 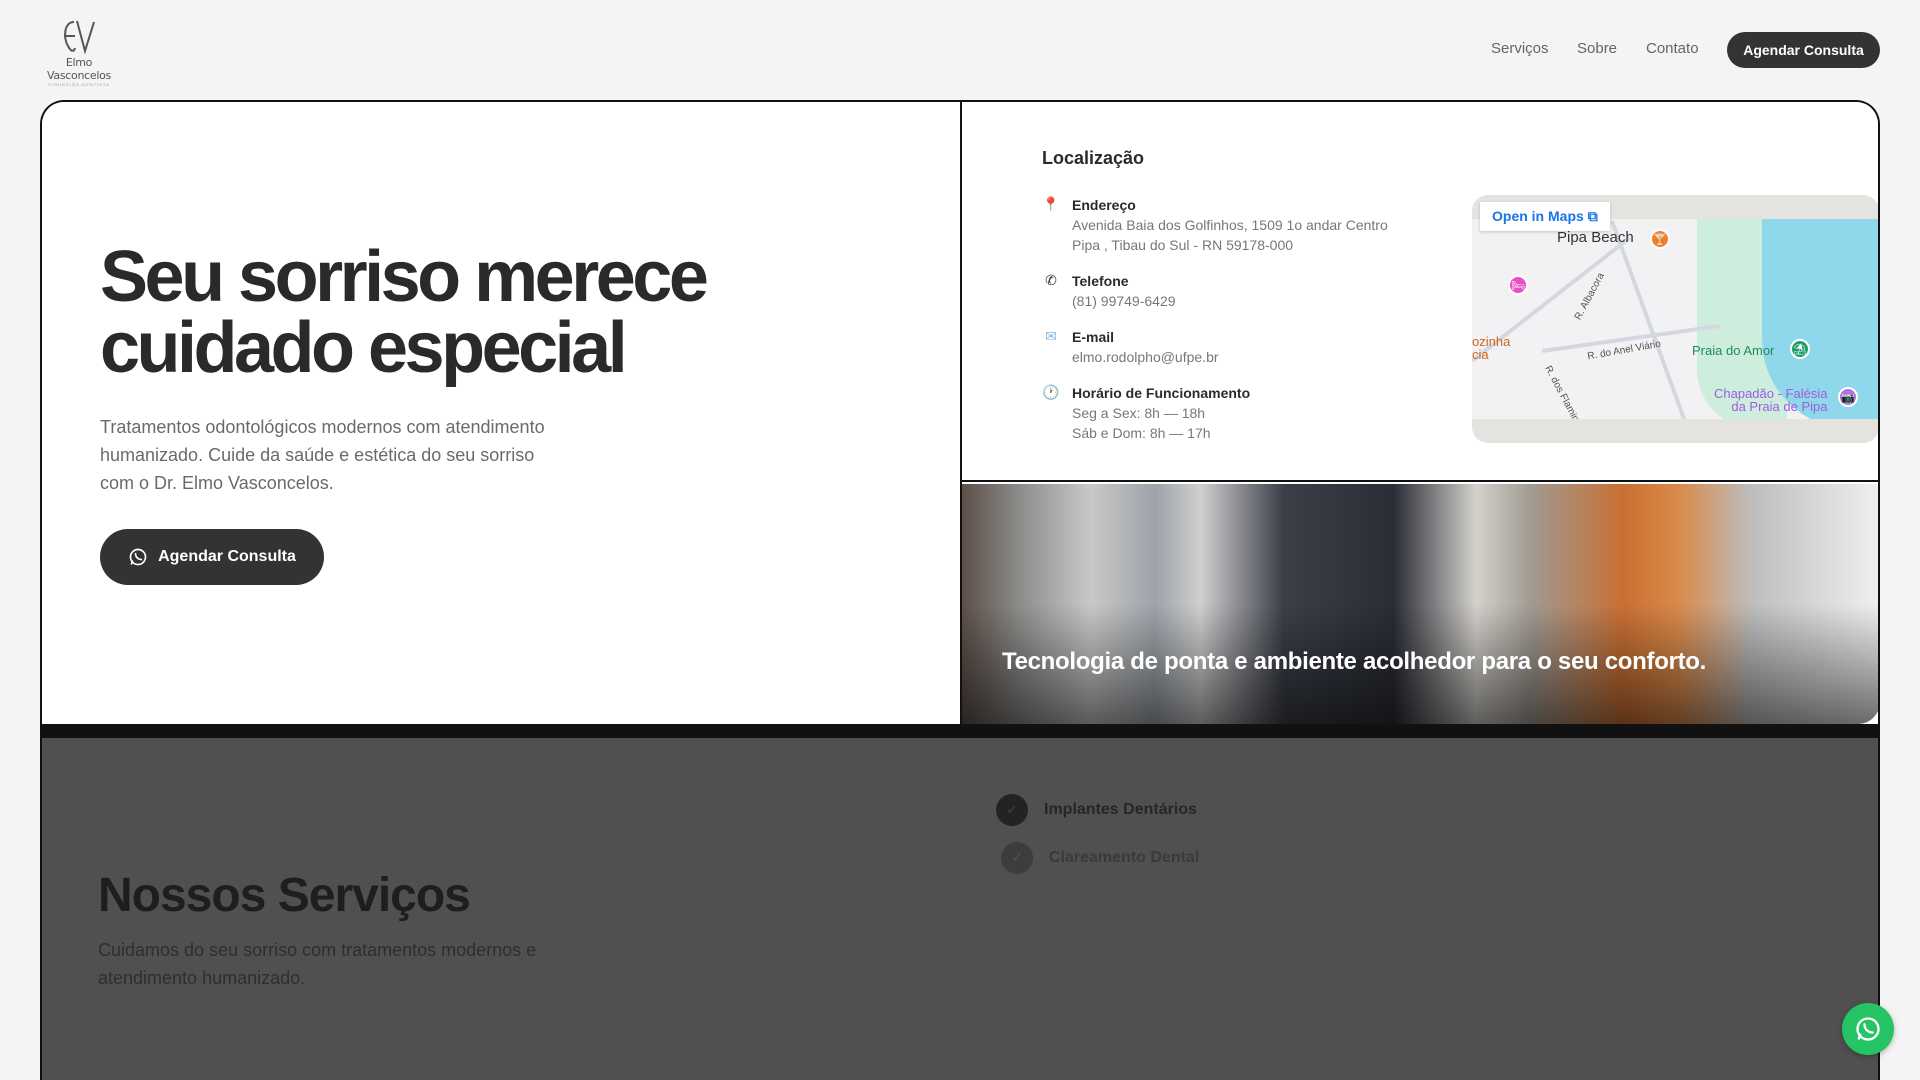 What do you see at coordinates (1093, 158) in the screenshot?
I see `location-title: Localização` at bounding box center [1093, 158].